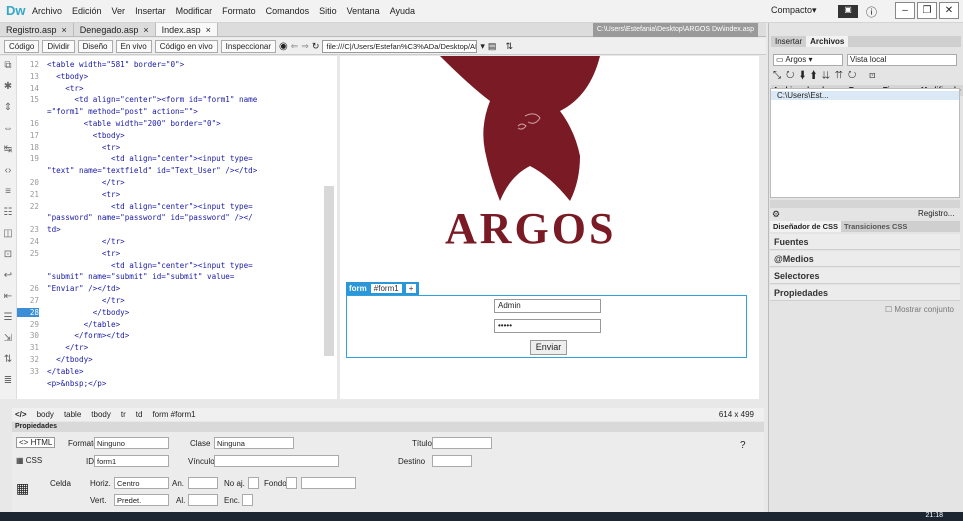 The width and height of the screenshot is (963, 521). What do you see at coordinates (203, 483) in the screenshot?
I see `width-field` at bounding box center [203, 483].